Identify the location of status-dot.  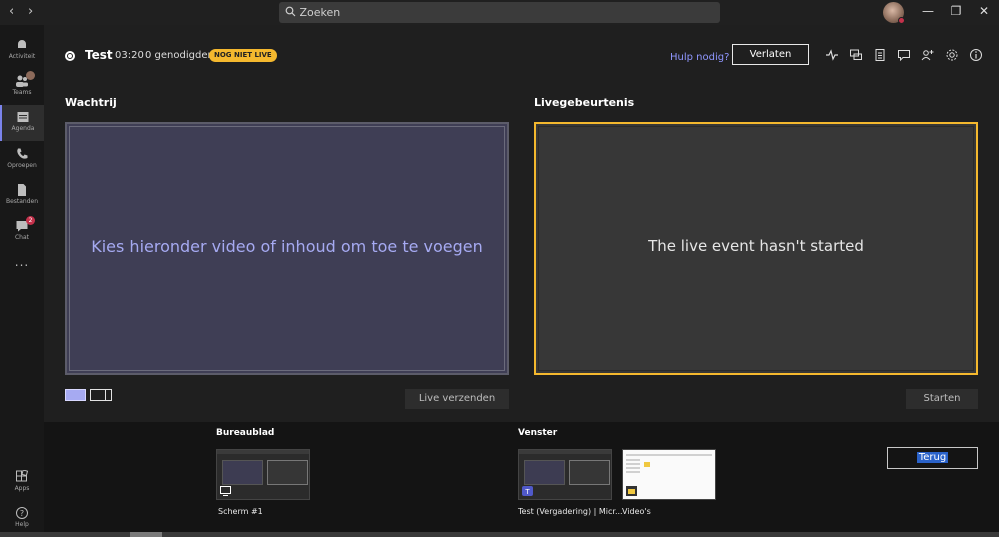
(901, 20).